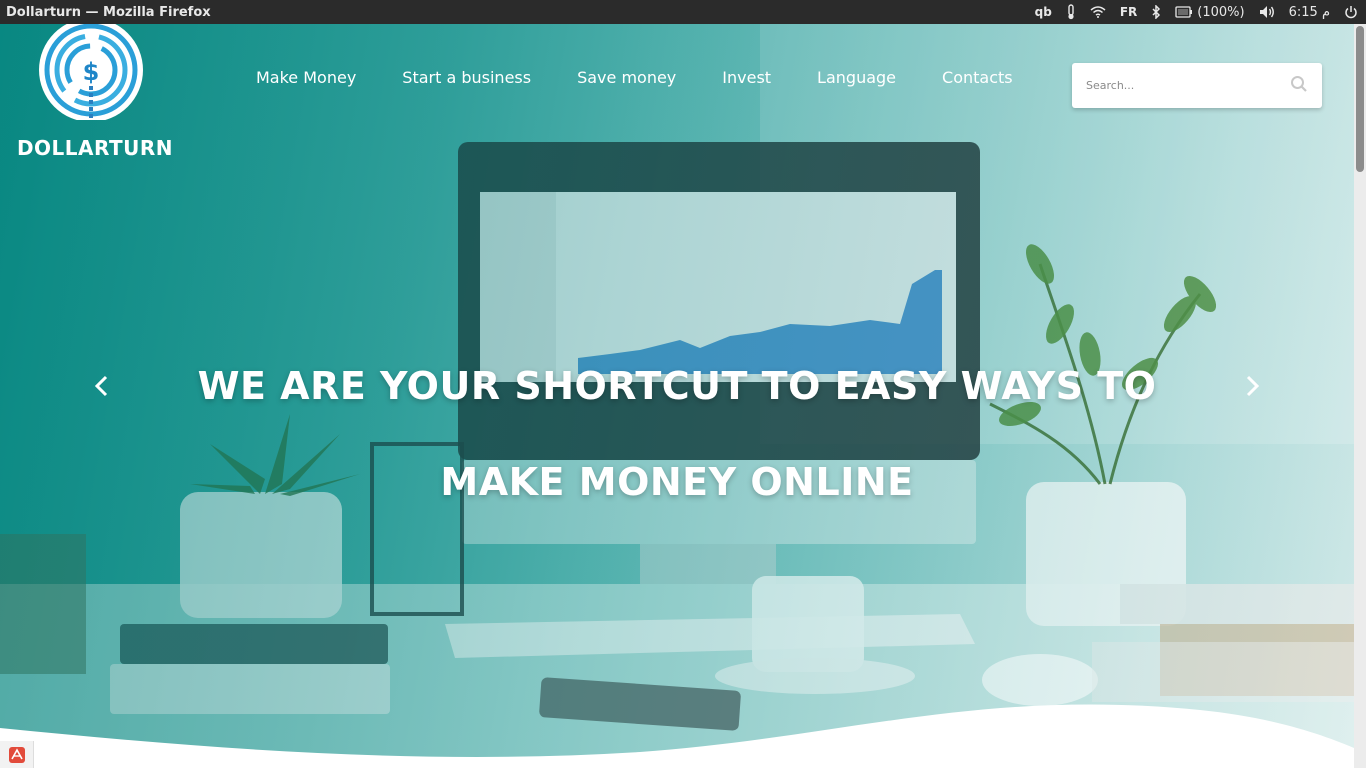  Describe the element at coordinates (1098, 12) in the screenshot. I see `wifi-icon` at that location.